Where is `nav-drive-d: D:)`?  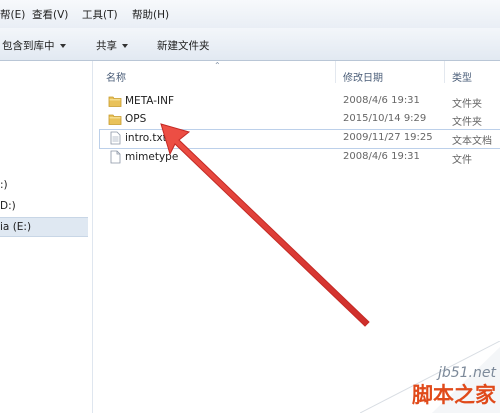 nav-drive-d: D:) is located at coordinates (8, 206).